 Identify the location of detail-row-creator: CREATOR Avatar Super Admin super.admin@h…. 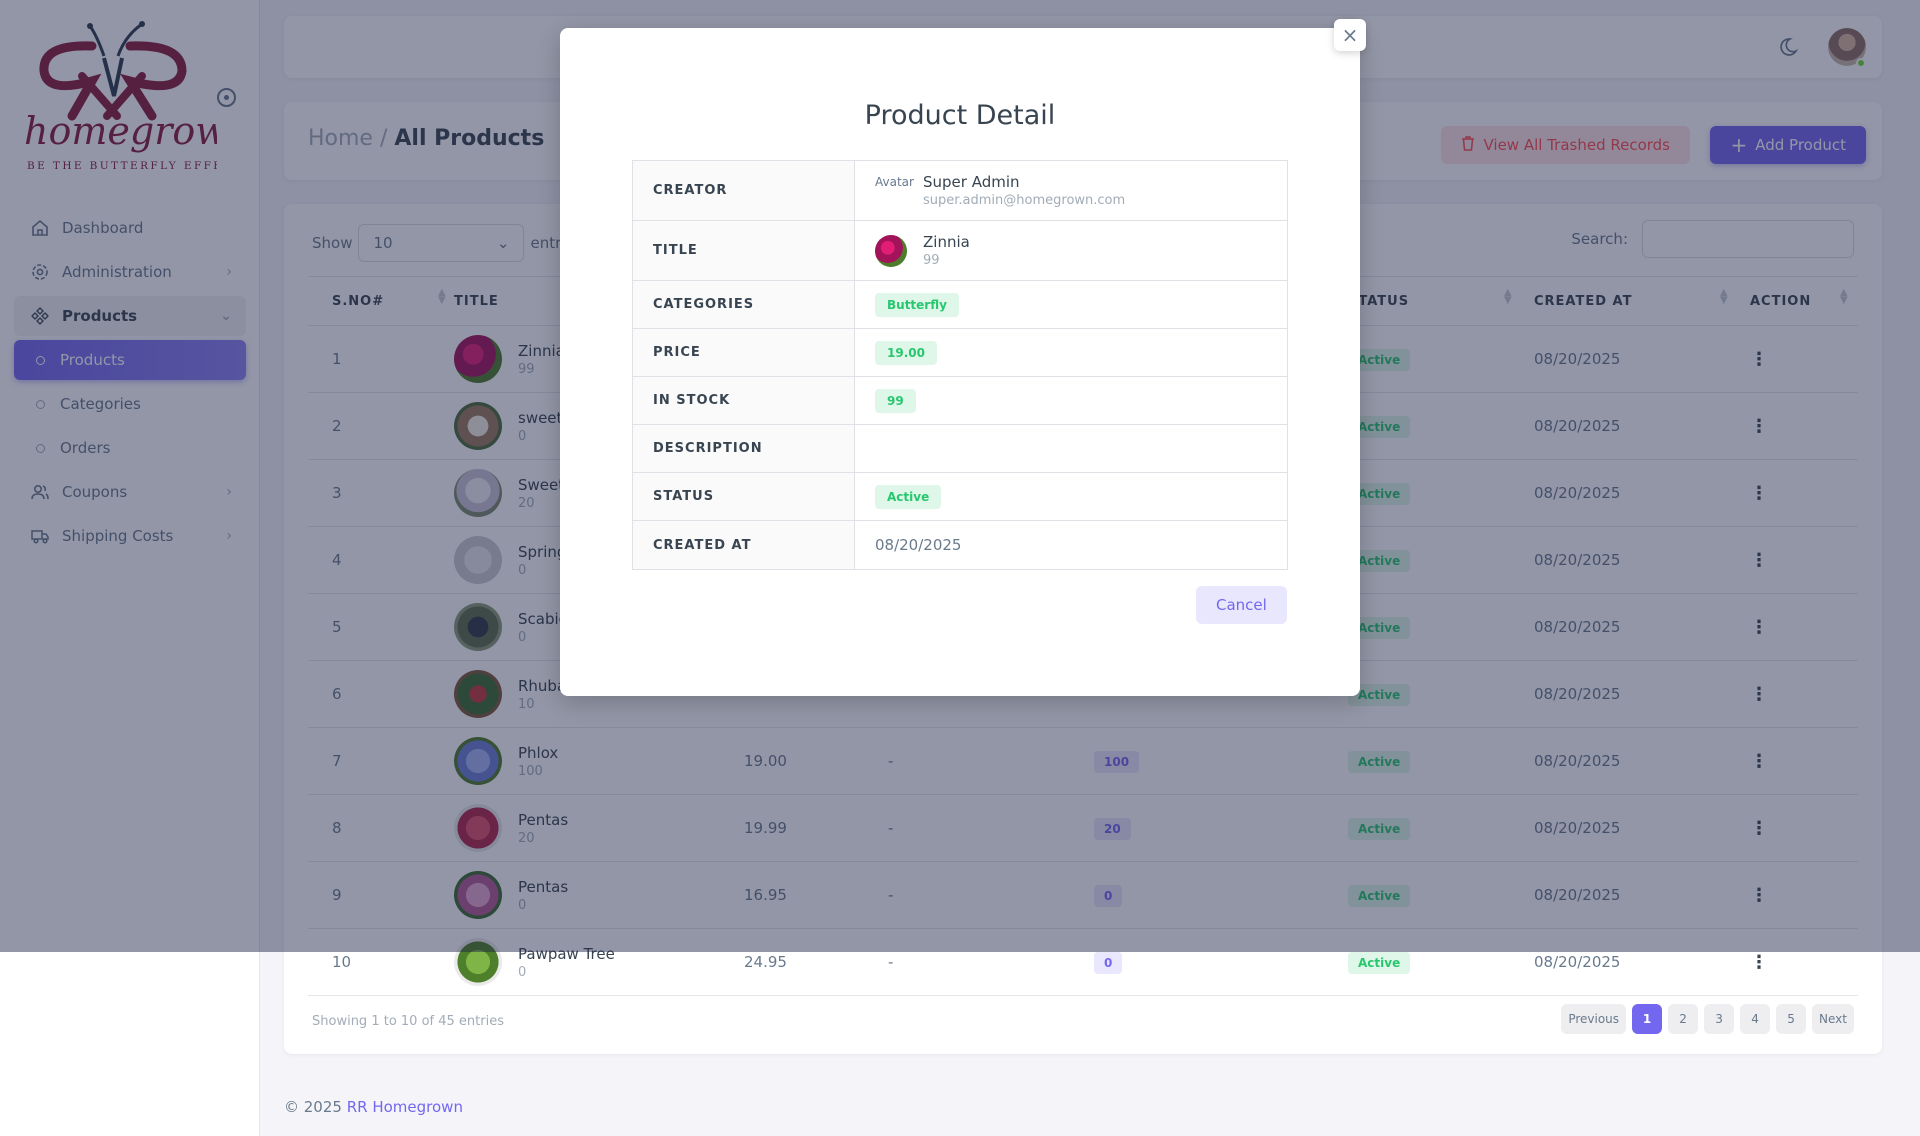
(960, 191).